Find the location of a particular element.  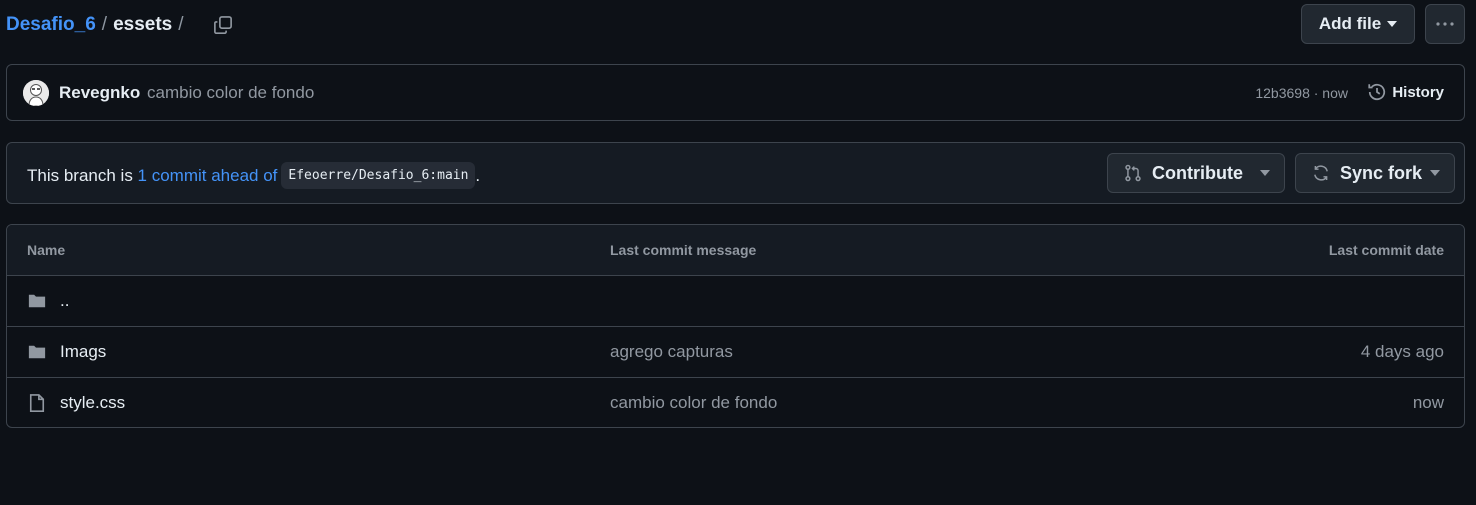

contribute-label: Contribute is located at coordinates (1197, 172).